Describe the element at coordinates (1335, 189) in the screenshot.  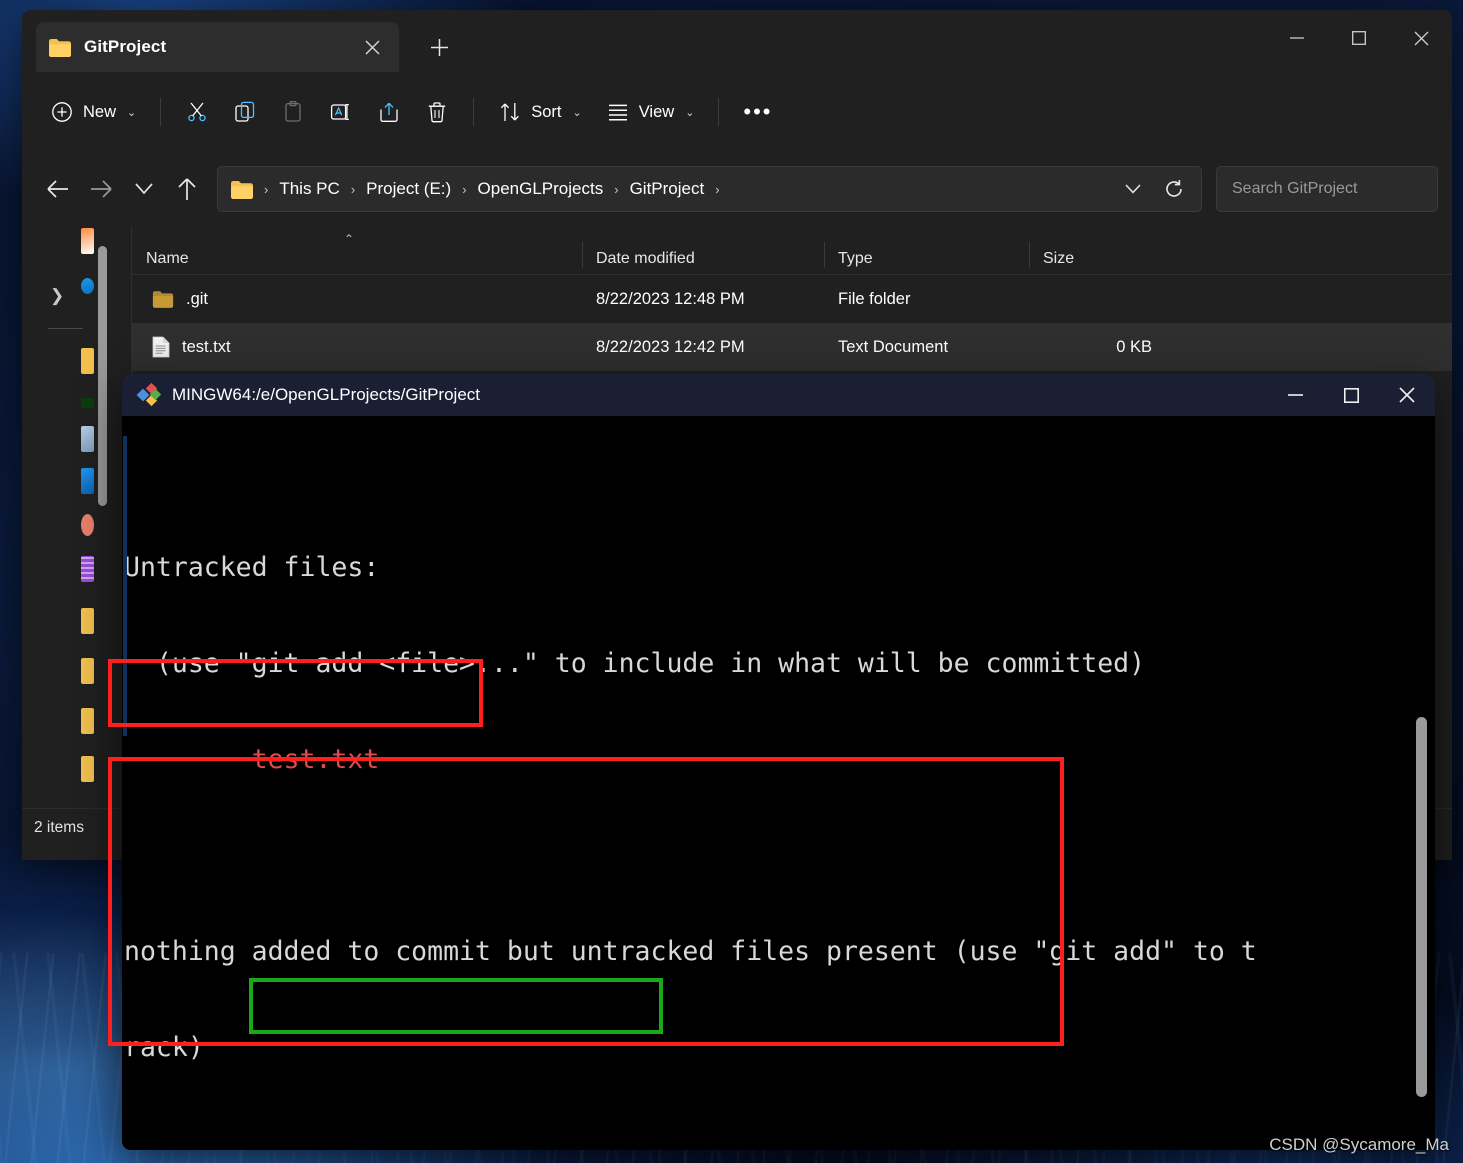
I see `search-input` at that location.